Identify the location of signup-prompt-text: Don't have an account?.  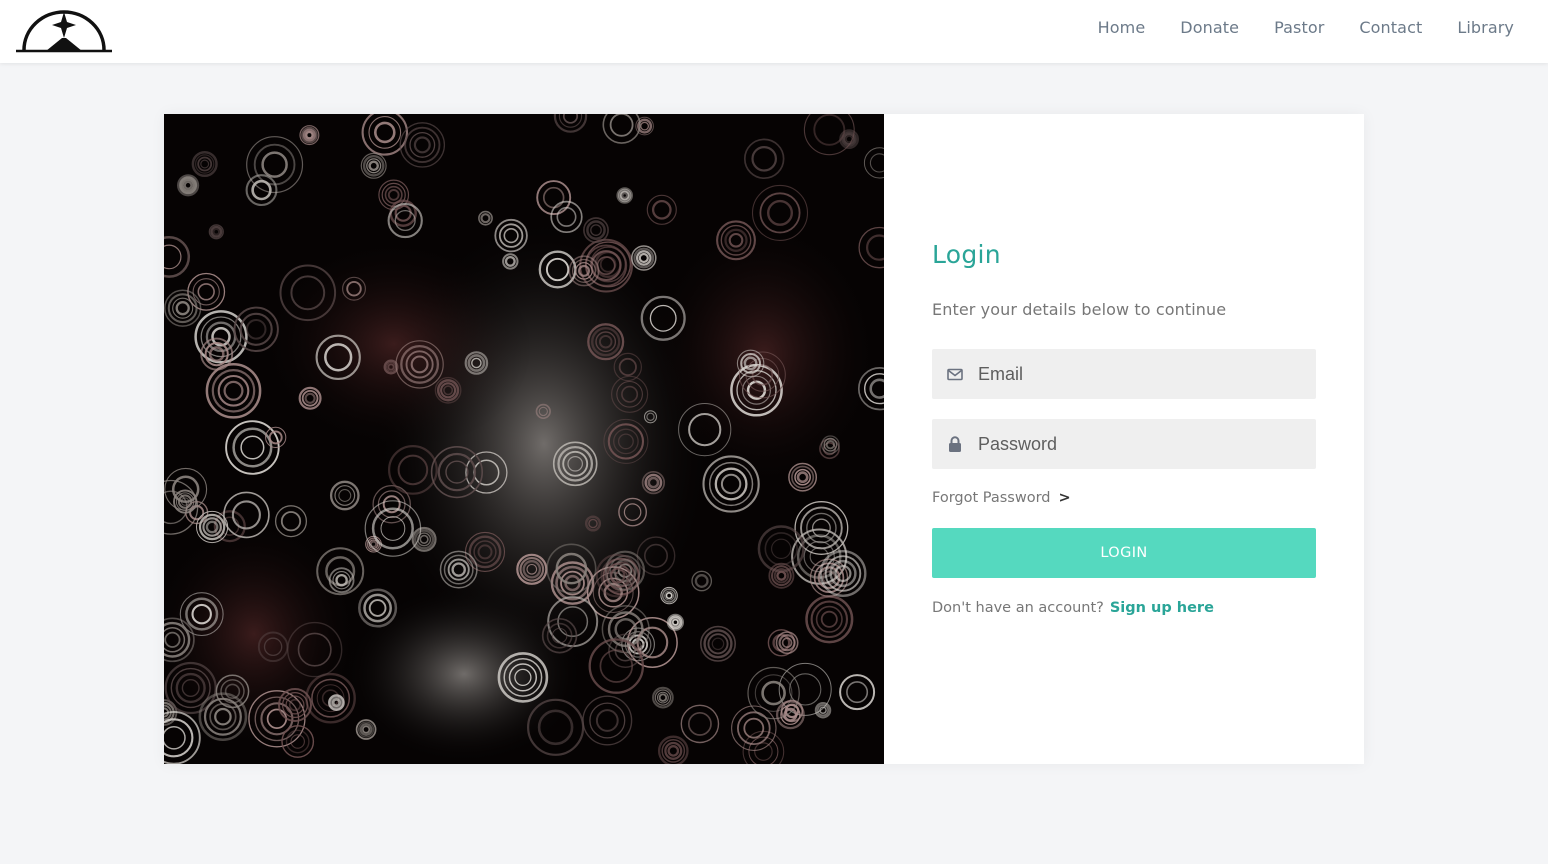
(1018, 608).